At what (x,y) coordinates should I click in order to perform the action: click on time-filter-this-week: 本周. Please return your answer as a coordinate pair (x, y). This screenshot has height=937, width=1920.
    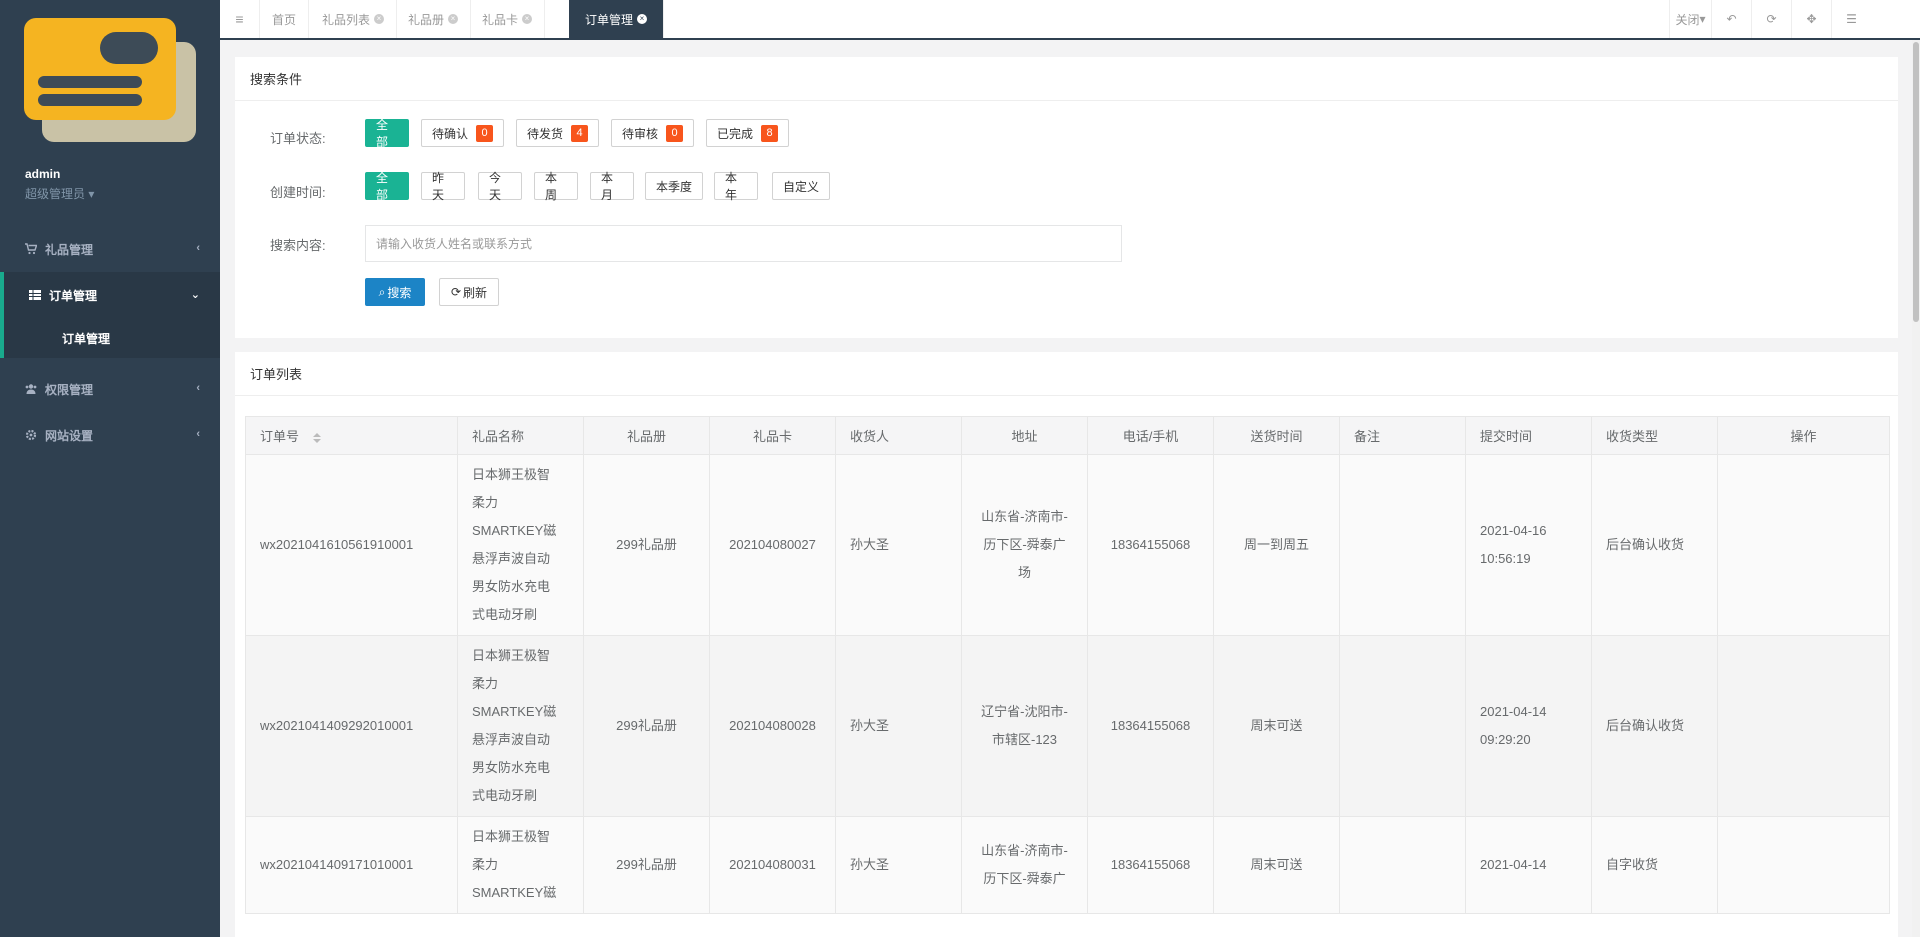
    Looking at the image, I should click on (556, 186).